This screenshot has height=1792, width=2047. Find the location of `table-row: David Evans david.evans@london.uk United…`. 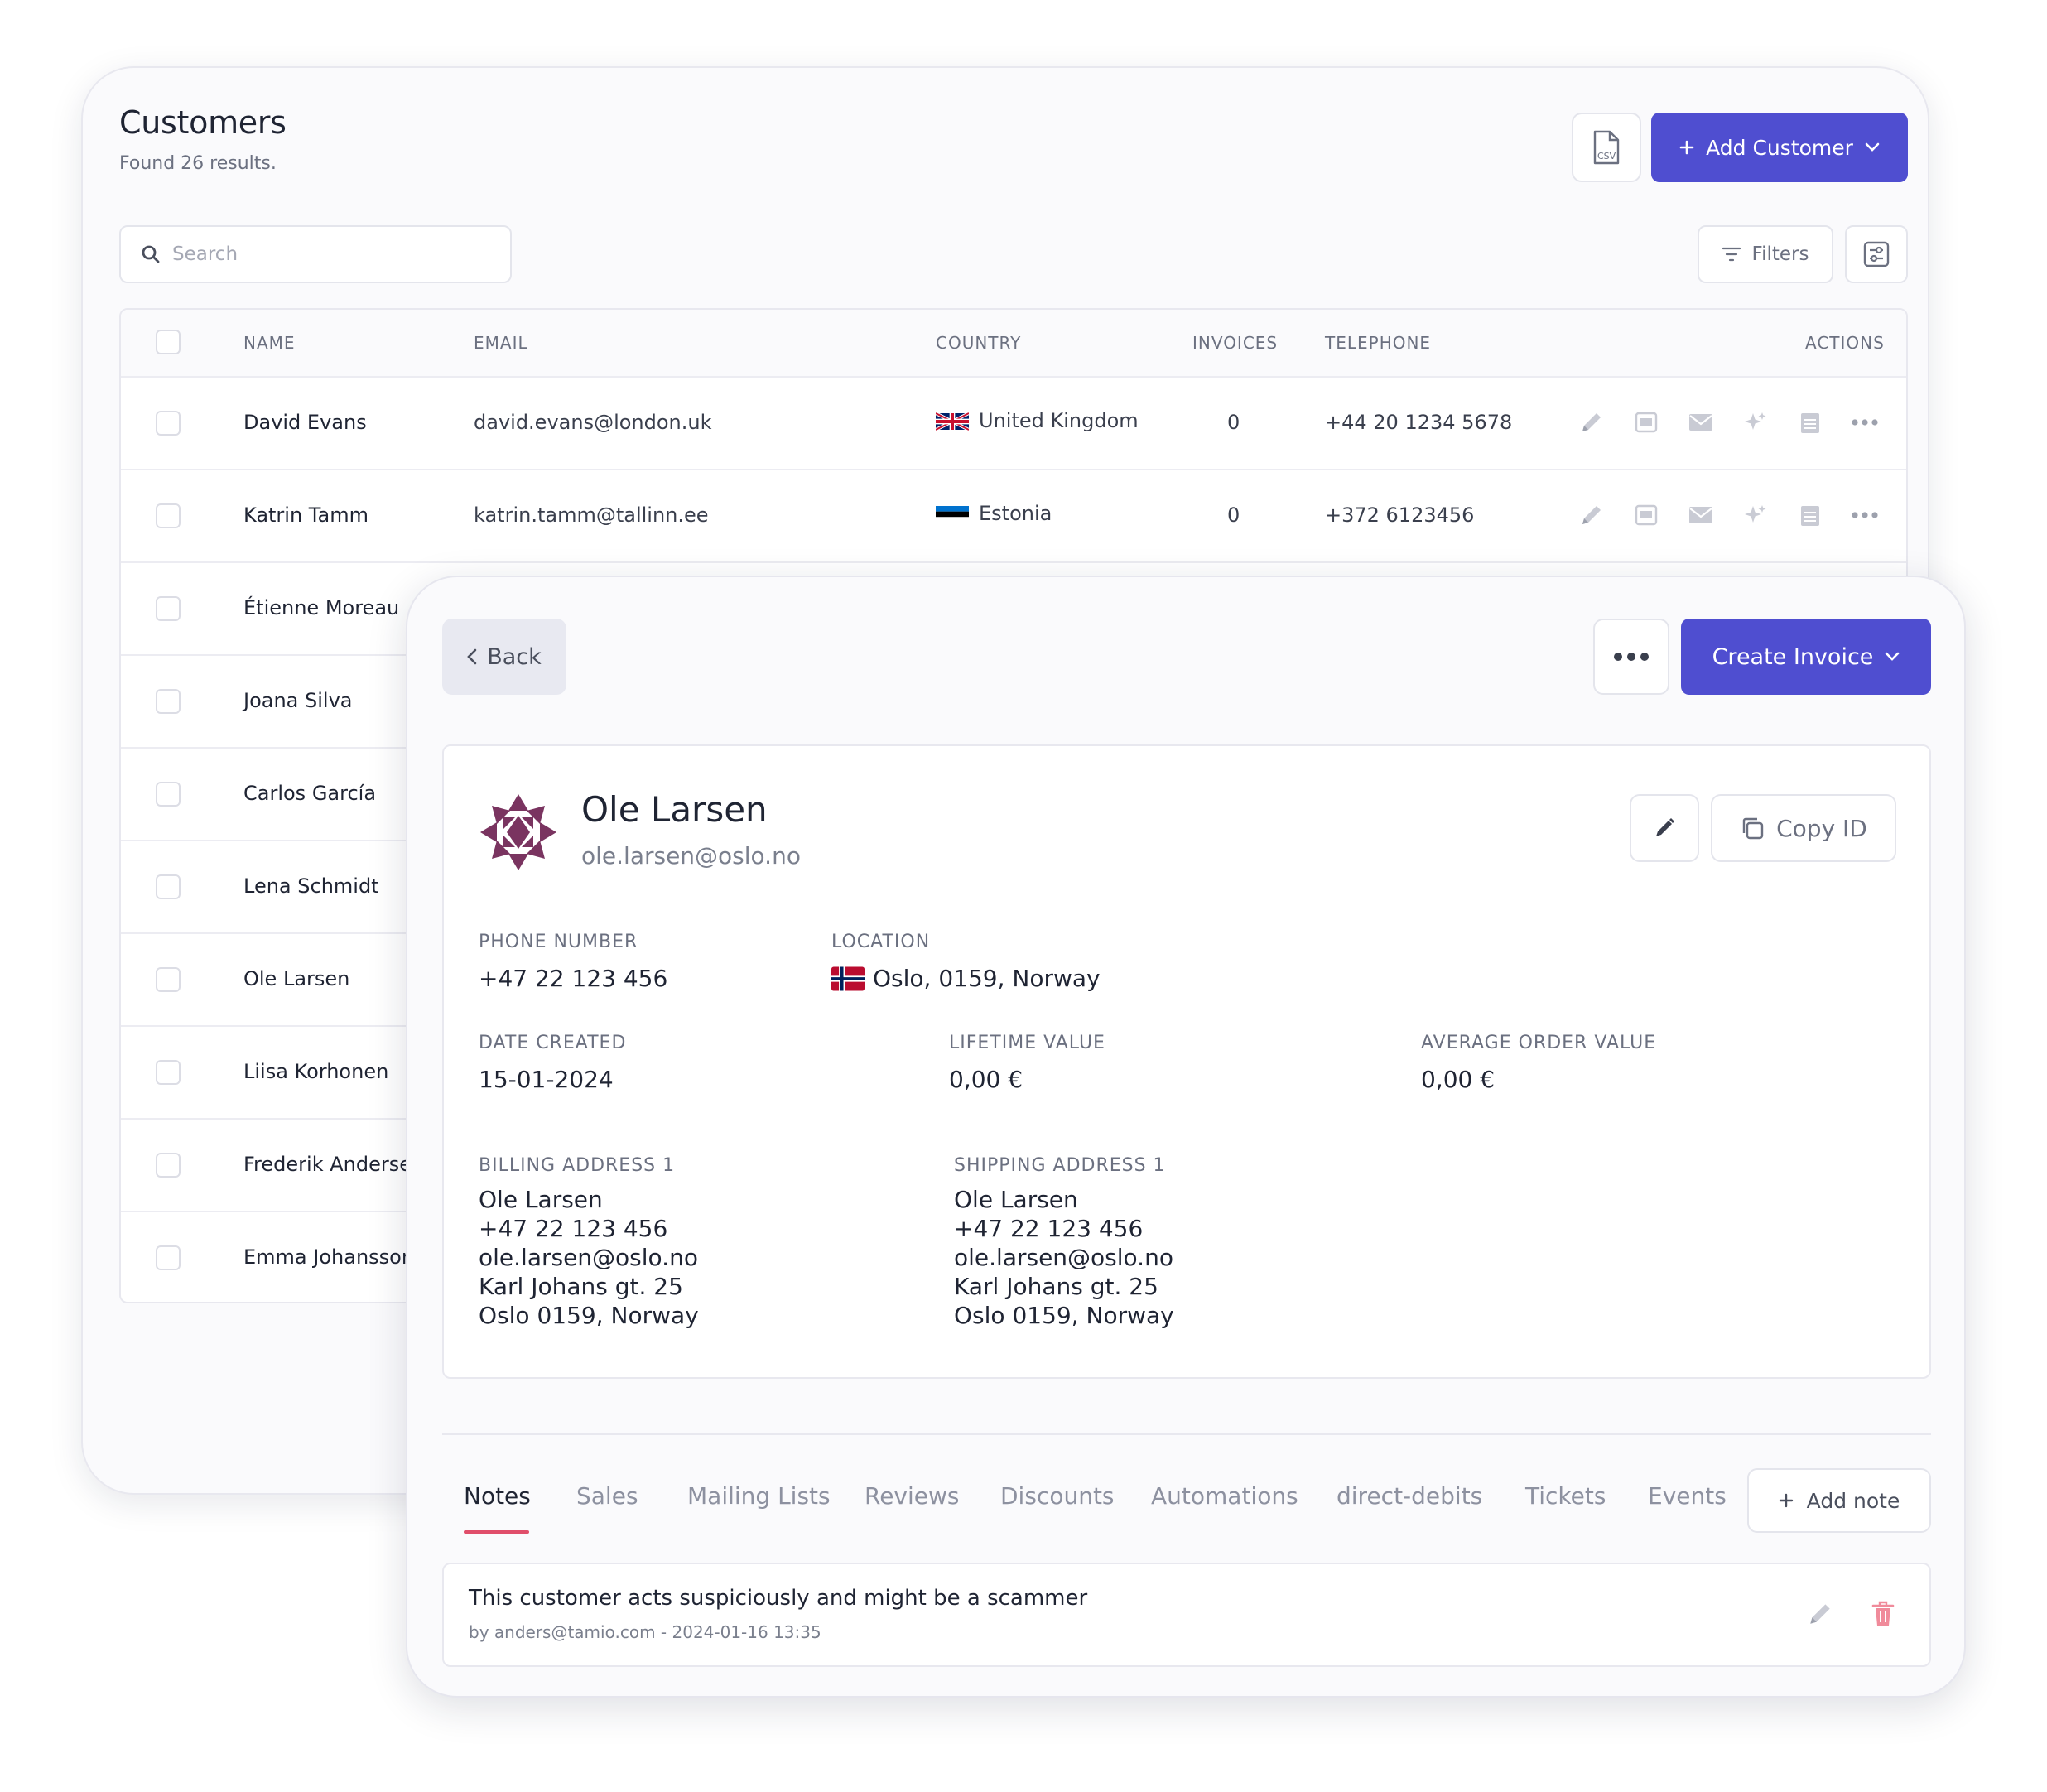

table-row: David Evans david.evans@london.uk United… is located at coordinates (1013, 424).